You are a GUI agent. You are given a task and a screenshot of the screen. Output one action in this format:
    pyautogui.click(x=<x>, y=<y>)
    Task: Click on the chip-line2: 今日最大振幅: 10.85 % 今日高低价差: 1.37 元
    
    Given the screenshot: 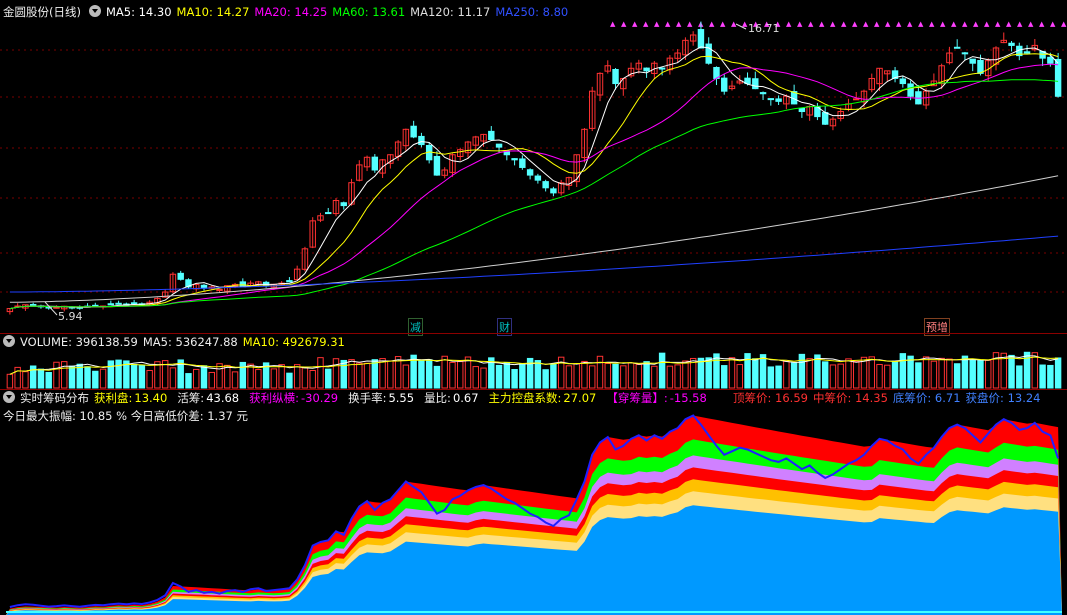 What is the action you would take?
    pyautogui.click(x=125, y=416)
    